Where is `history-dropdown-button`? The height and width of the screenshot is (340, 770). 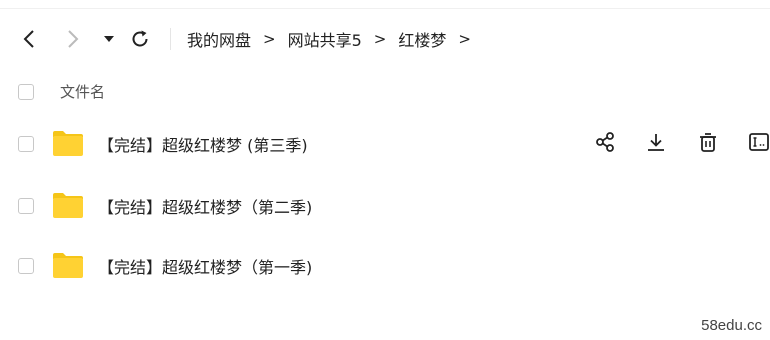
history-dropdown-button is located at coordinates (109, 39).